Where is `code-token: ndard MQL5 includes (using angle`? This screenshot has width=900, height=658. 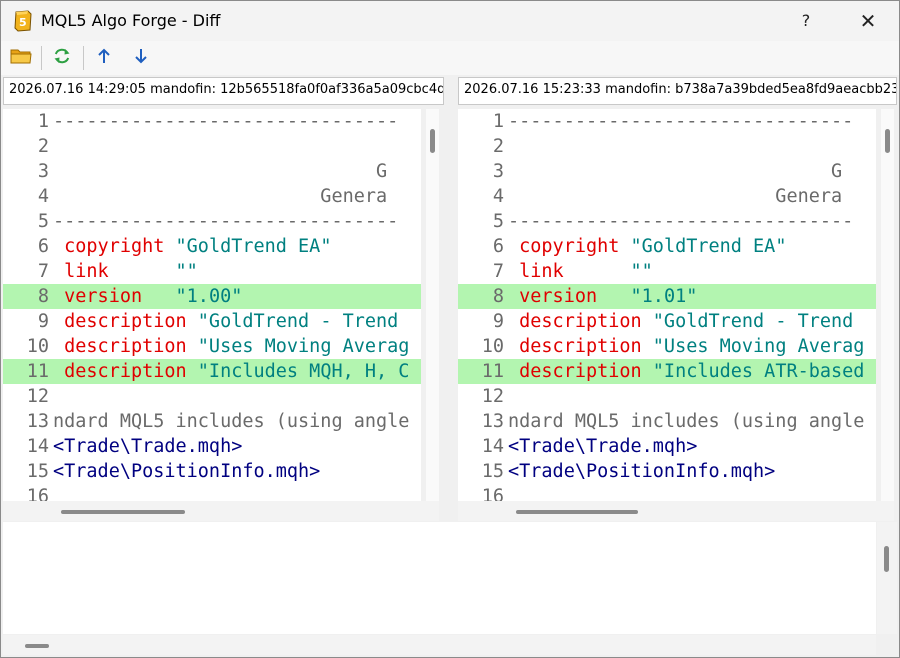
code-token: ndard MQL5 includes (using angle is located at coordinates (231, 421).